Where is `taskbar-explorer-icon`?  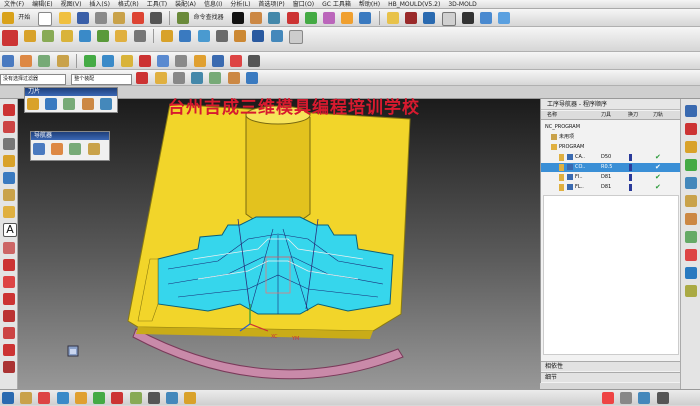 taskbar-explorer-icon is located at coordinates (26, 398).